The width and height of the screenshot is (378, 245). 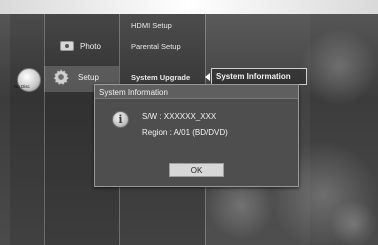 What do you see at coordinates (156, 46) in the screenshot?
I see `submenu-item-parental-setup: Parental Setup` at bounding box center [156, 46].